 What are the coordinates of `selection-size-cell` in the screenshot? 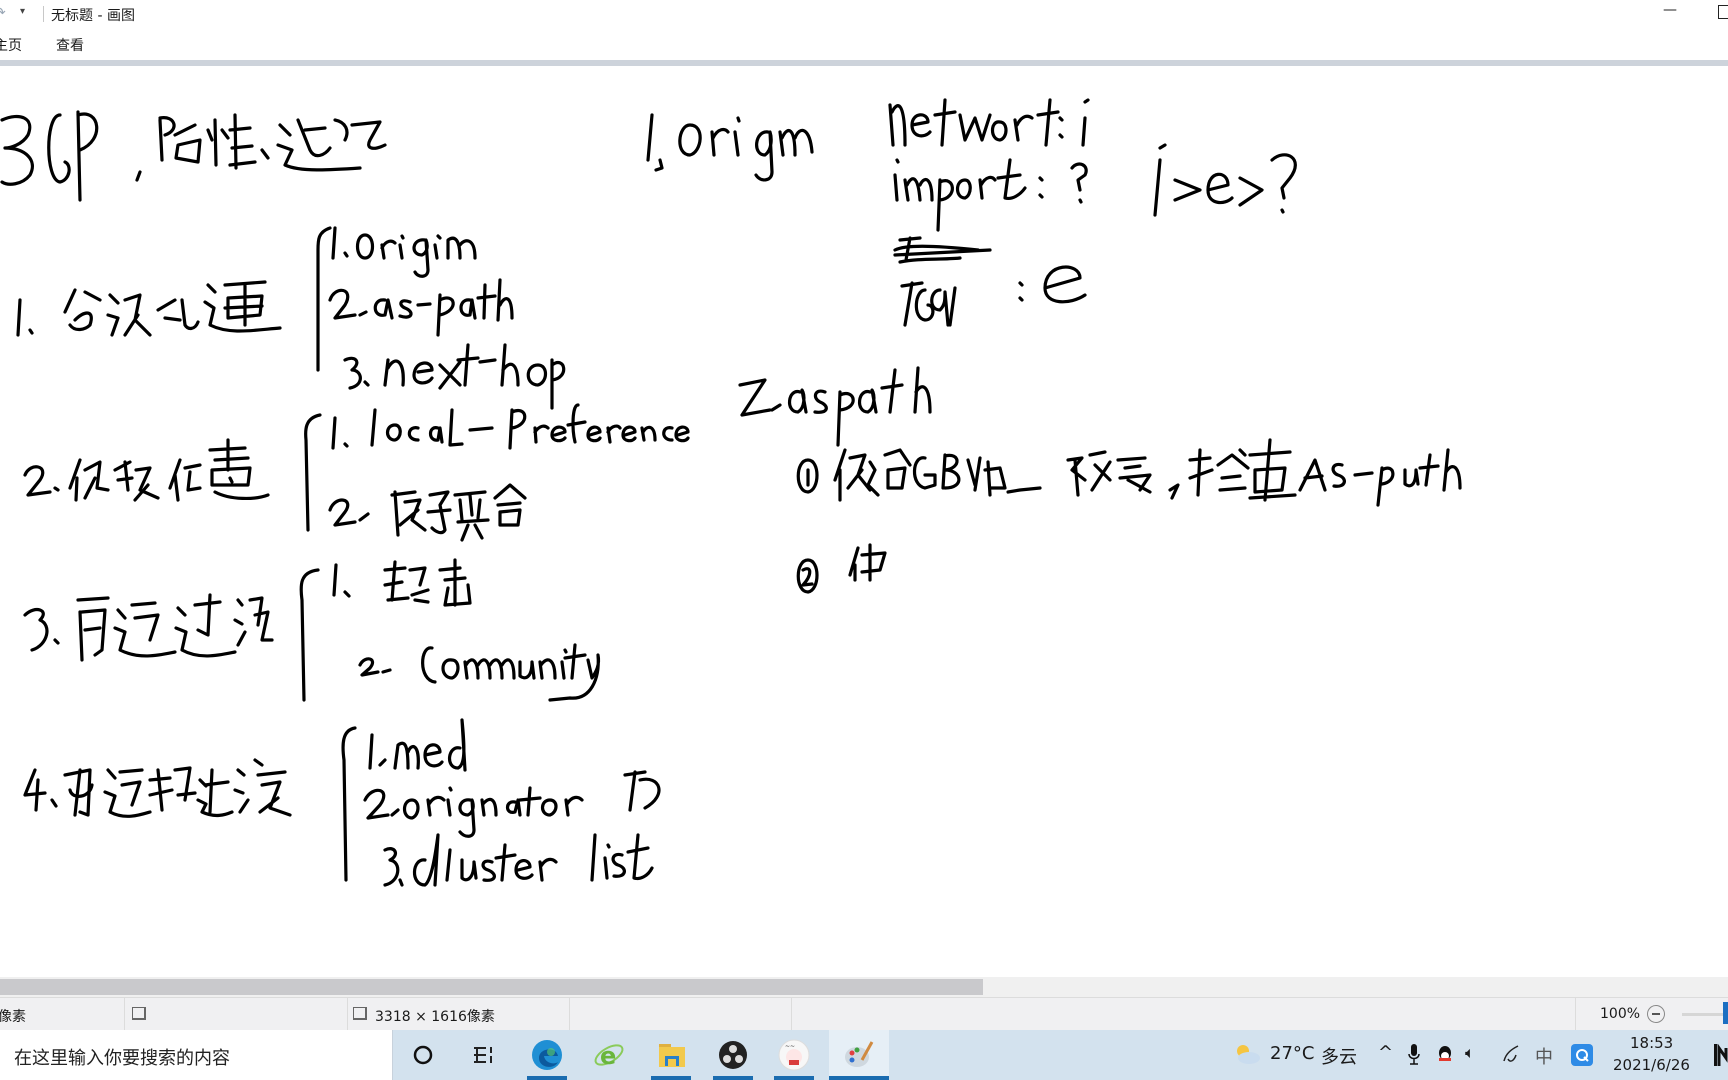 It's located at (236, 1014).